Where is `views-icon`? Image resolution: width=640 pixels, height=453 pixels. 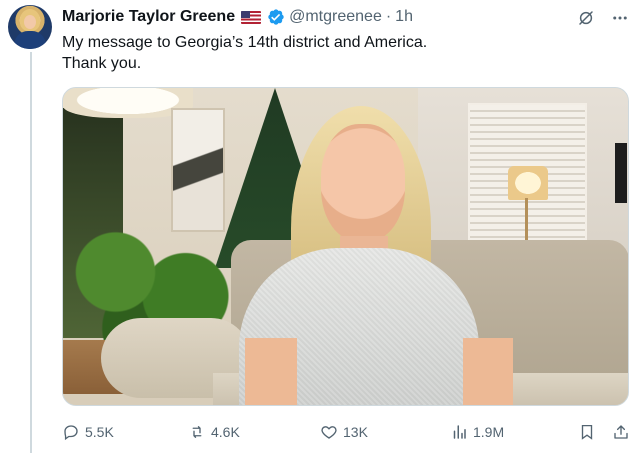
views-icon is located at coordinates (459, 432).